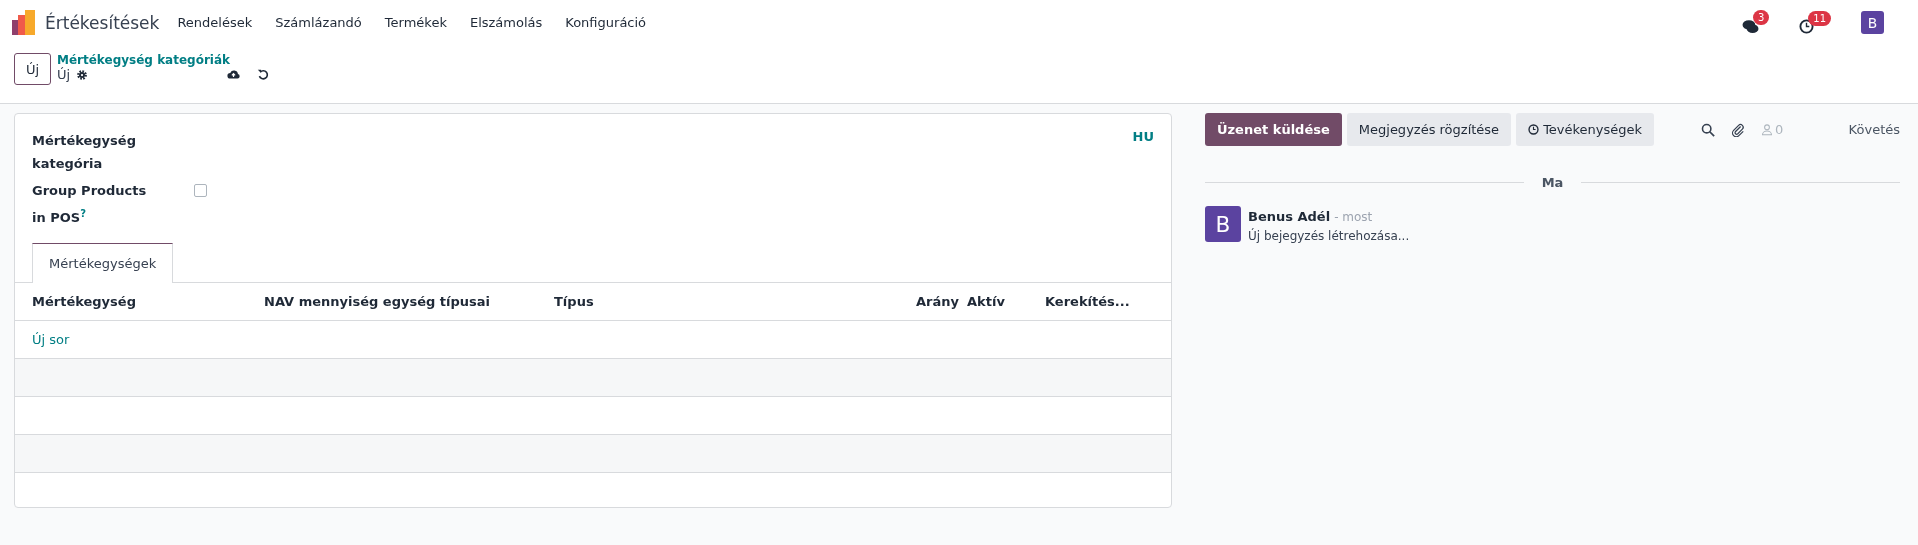 The image size is (1918, 545). I want to click on new-button: Új, so click(32, 69).